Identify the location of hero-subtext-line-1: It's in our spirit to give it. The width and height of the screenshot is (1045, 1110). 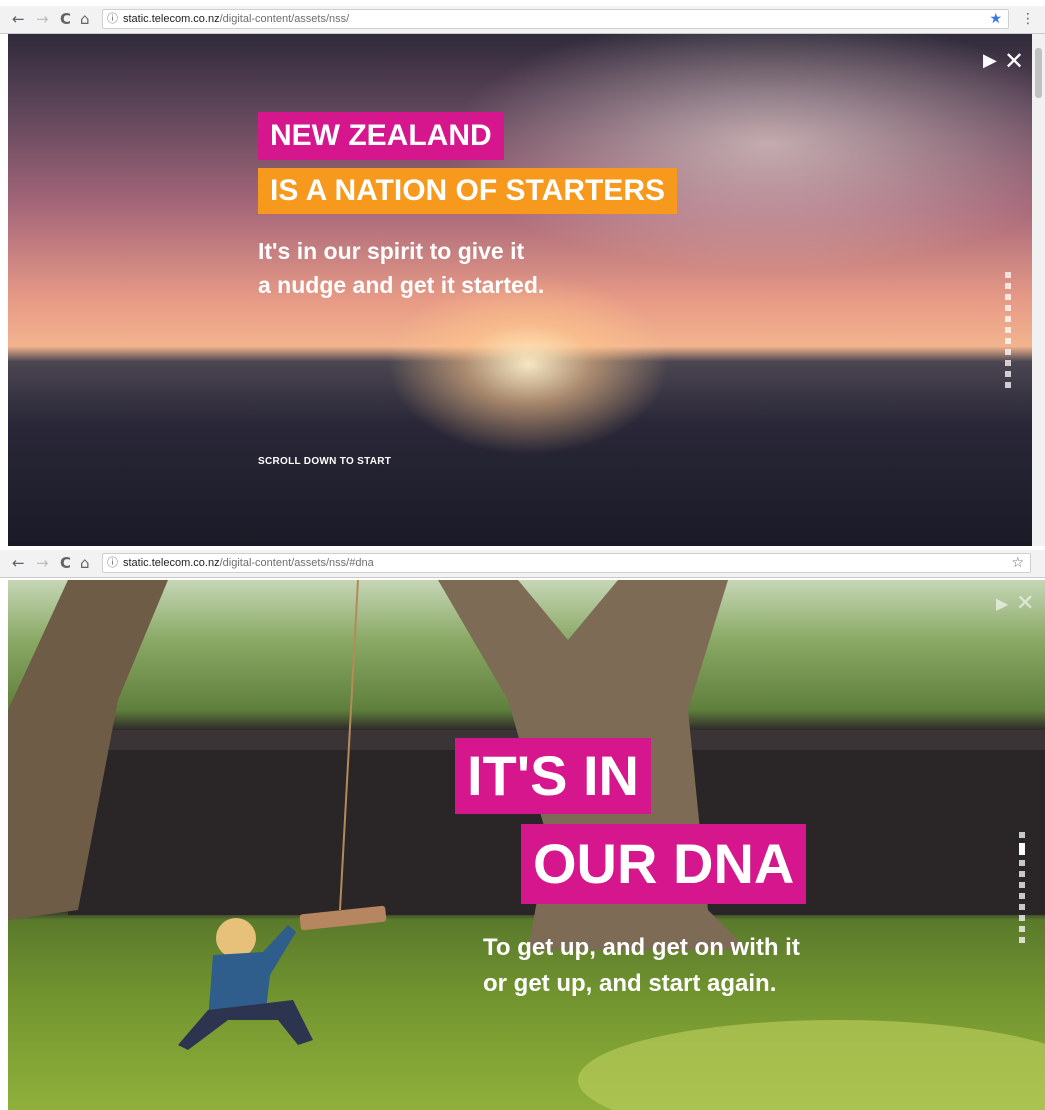
(391, 251).